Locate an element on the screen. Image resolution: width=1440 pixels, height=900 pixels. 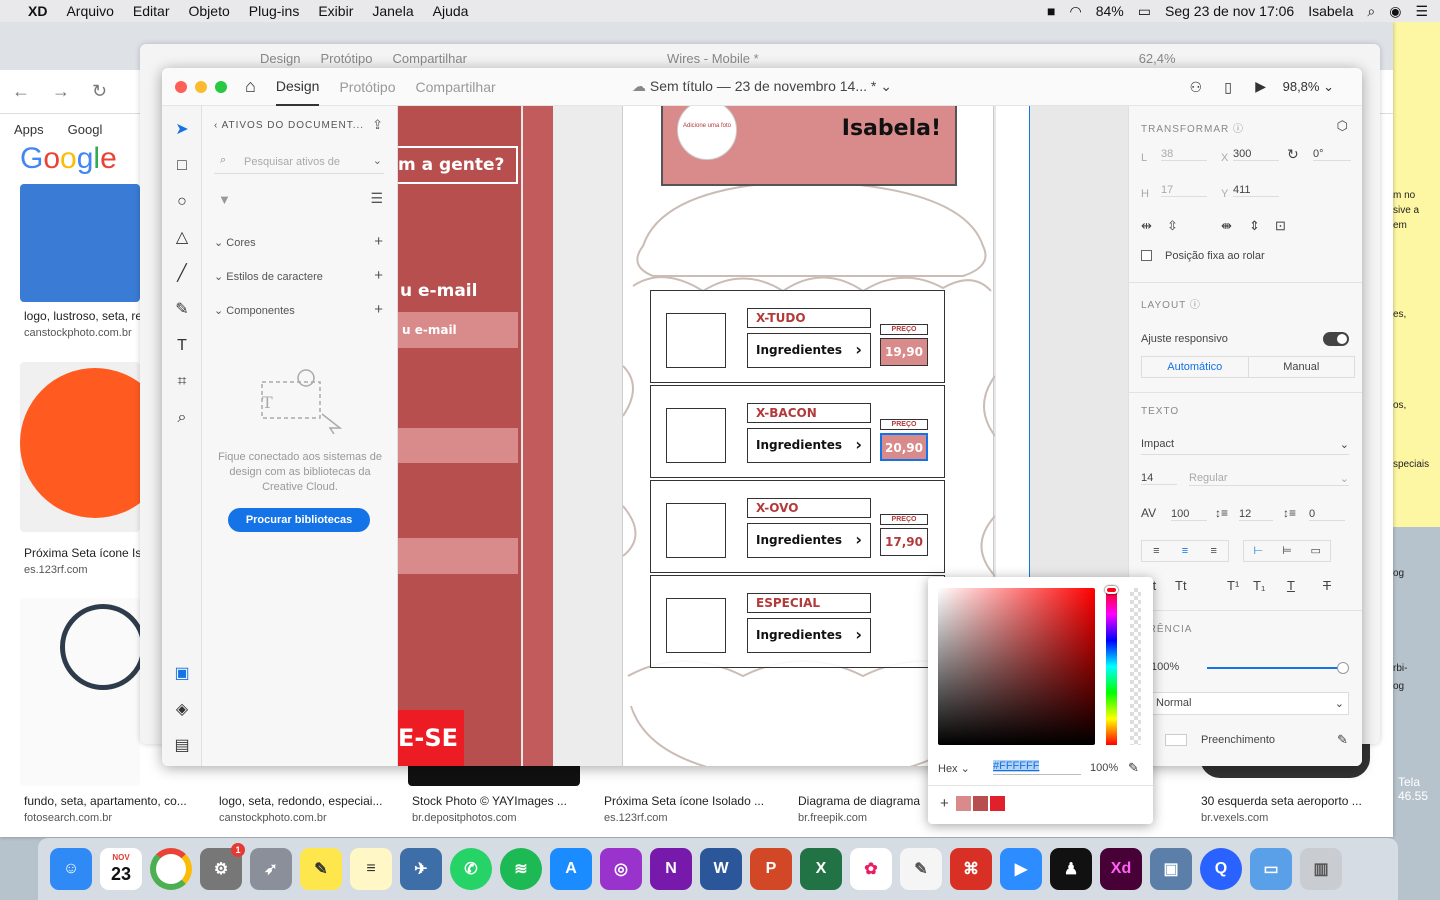
trash-icon: ▥ is located at coordinates (1321, 869).